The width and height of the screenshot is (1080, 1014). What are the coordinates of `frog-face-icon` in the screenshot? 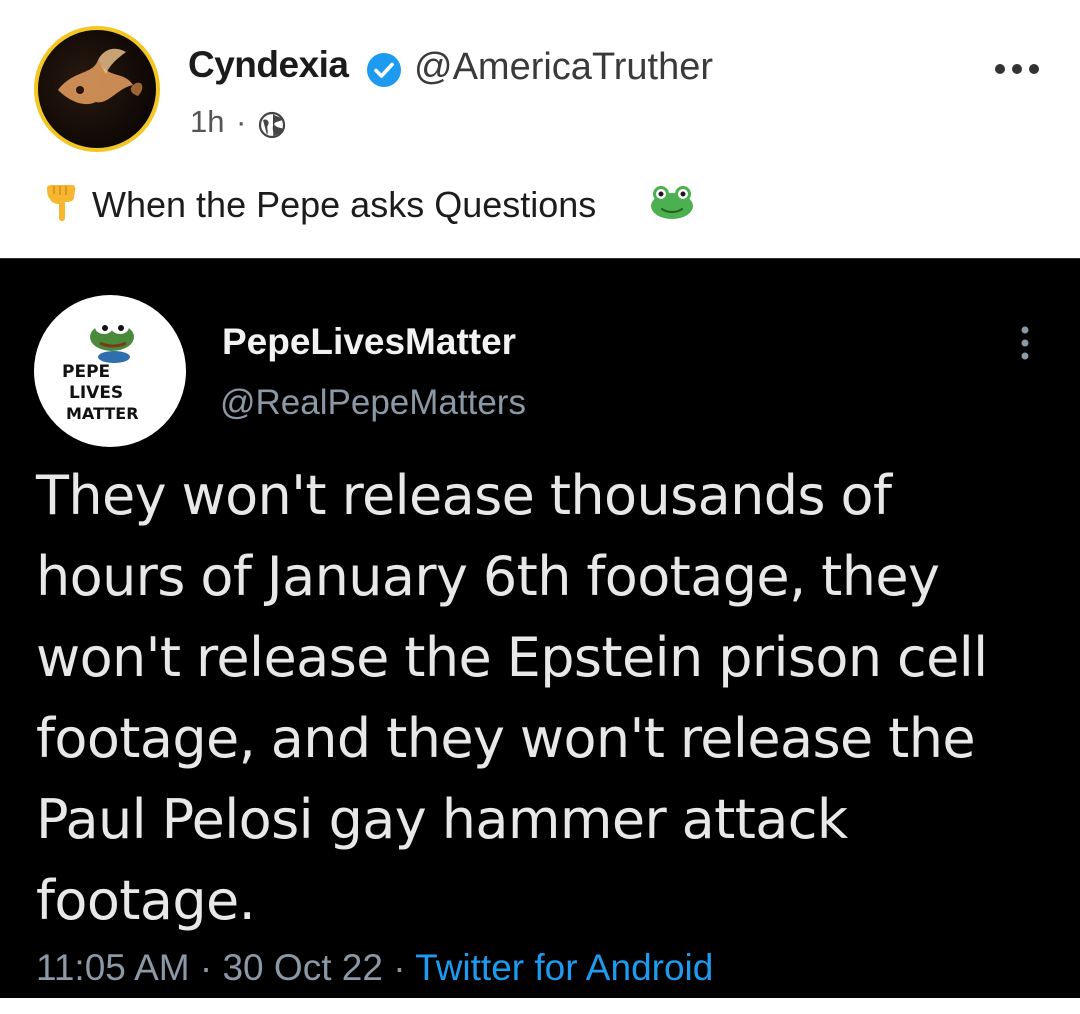 It's located at (672, 202).